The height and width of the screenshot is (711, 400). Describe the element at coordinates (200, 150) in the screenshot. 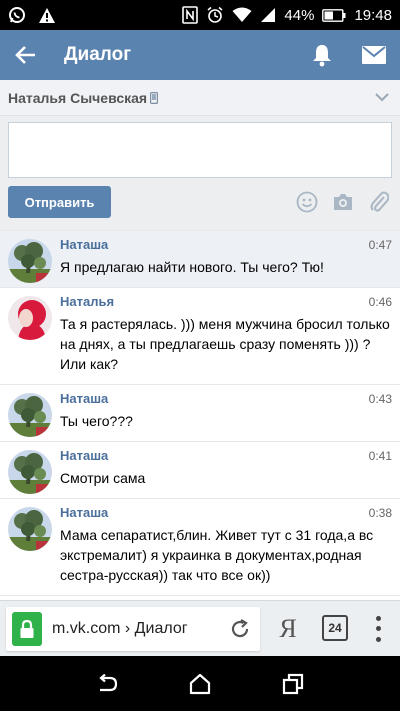

I see `message-input` at that location.